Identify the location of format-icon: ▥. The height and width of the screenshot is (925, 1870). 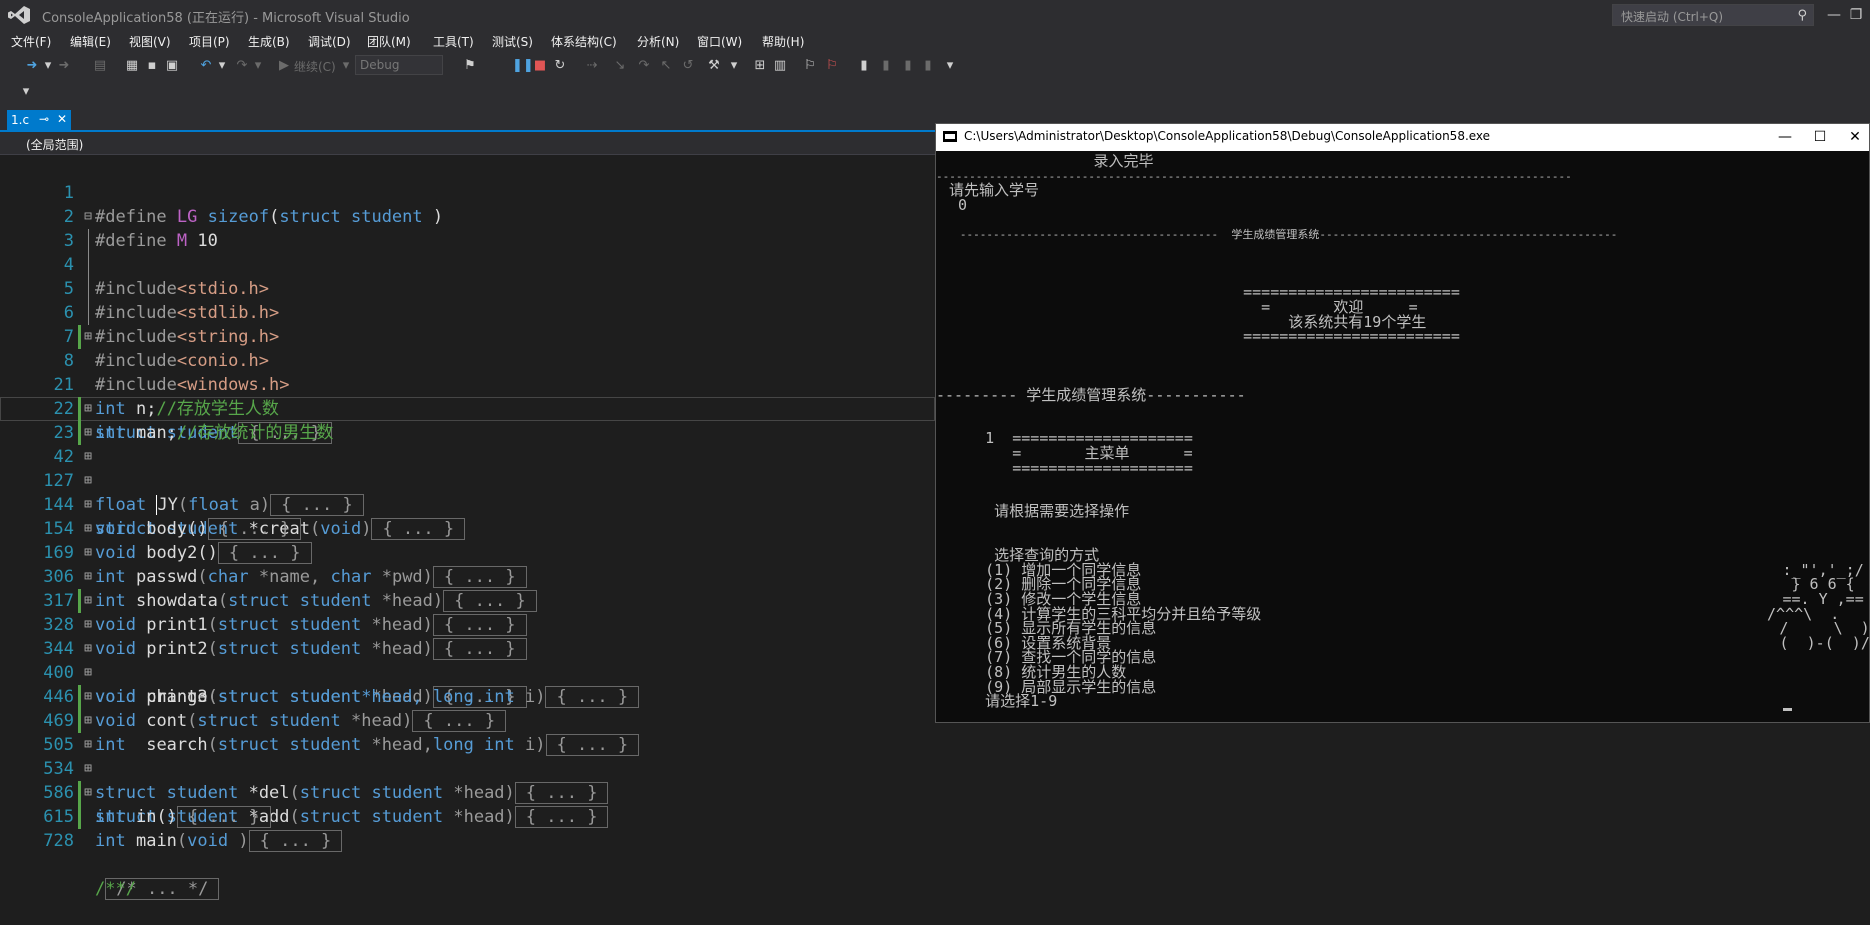
(780, 66).